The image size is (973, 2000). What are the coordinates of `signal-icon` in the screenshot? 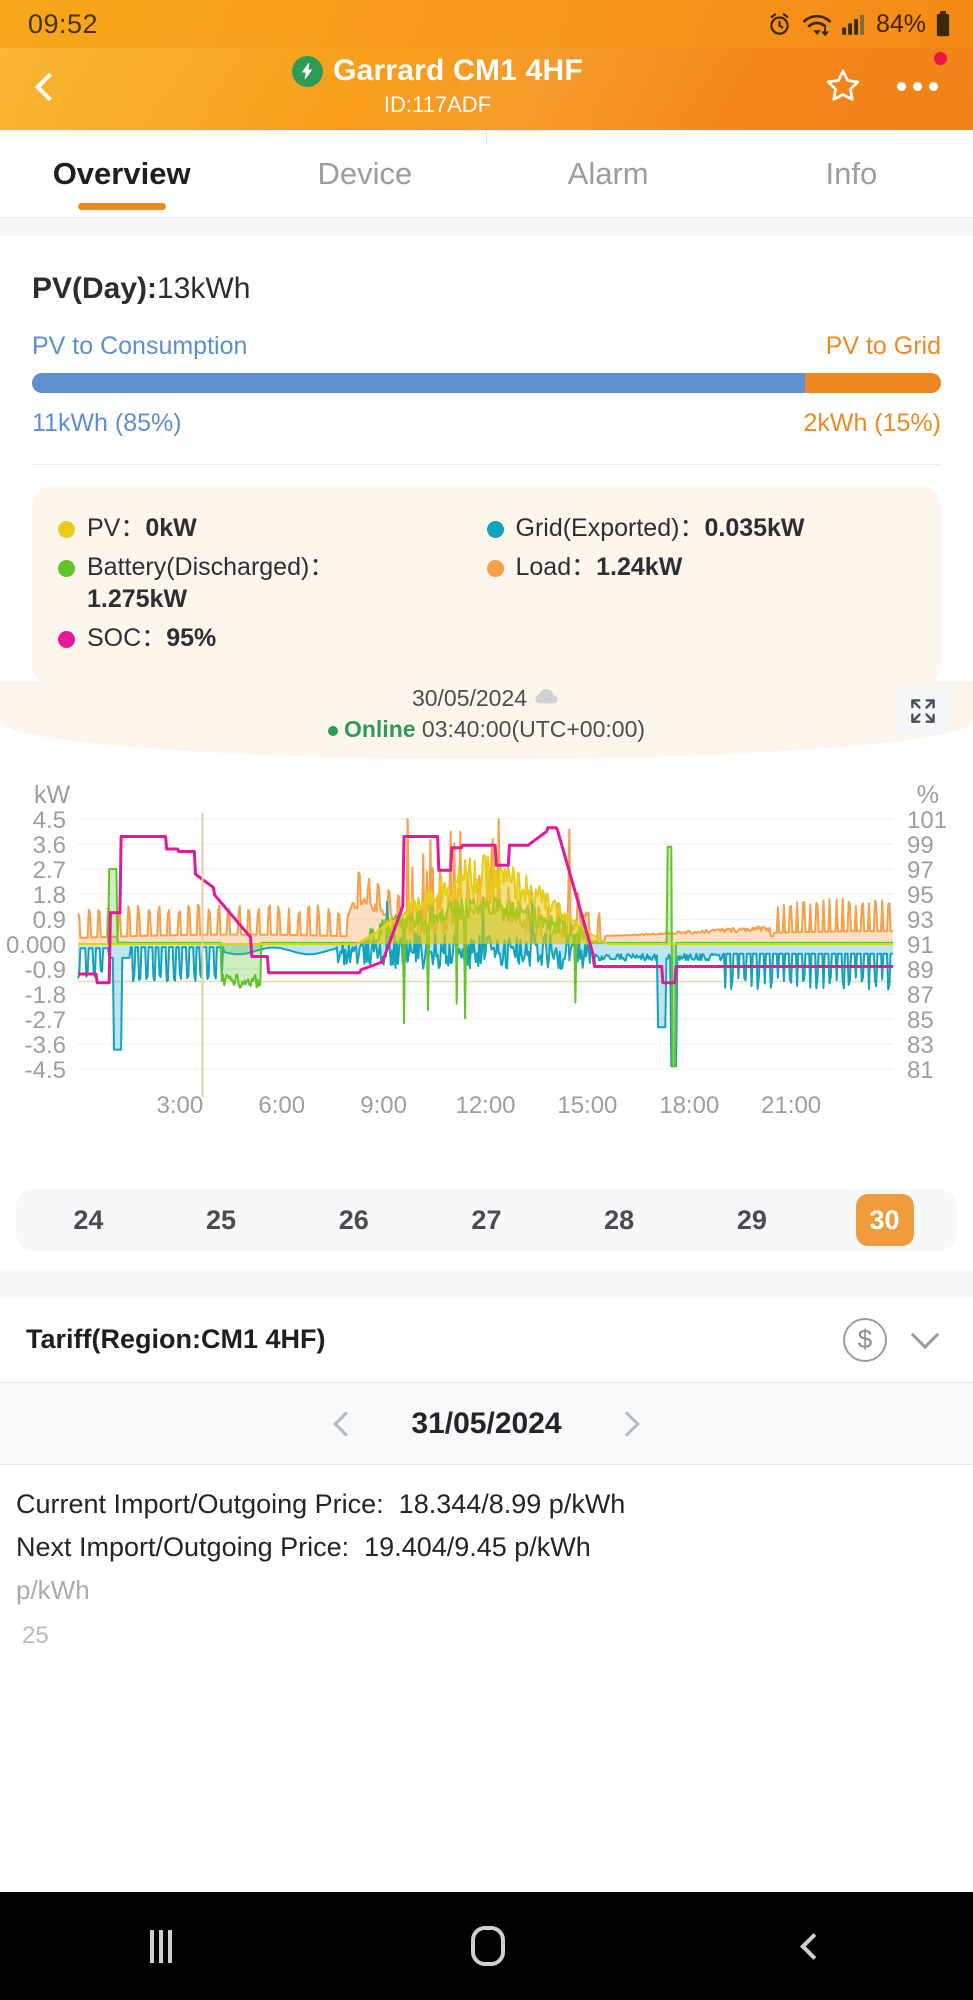 It's located at (853, 24).